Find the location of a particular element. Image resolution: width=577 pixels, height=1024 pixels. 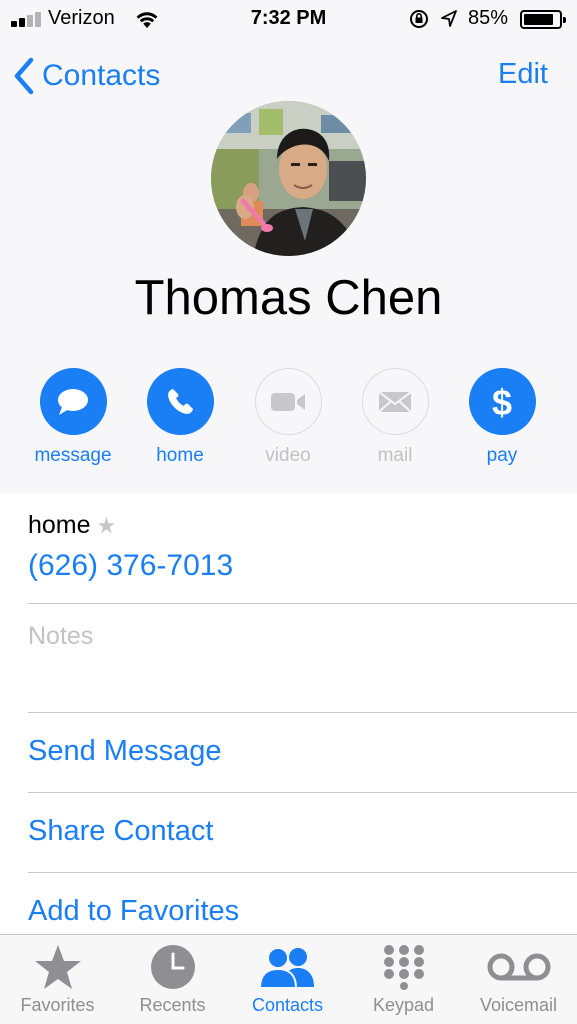

contacts-icon is located at coordinates (286, 968).